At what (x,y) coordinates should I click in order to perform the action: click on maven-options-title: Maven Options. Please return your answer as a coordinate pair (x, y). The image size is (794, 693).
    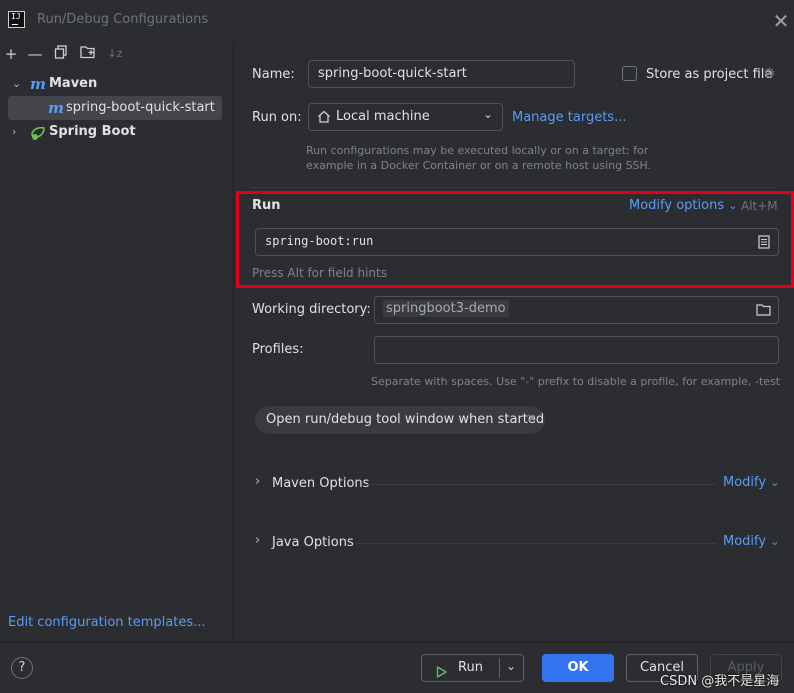
    Looking at the image, I should click on (321, 483).